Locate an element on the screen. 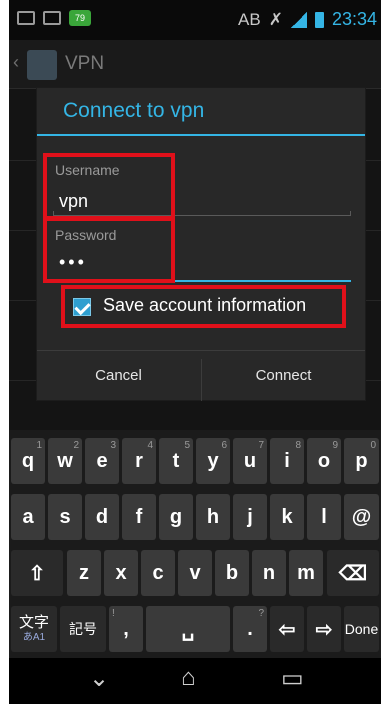  key-q: q1 is located at coordinates (28, 461).